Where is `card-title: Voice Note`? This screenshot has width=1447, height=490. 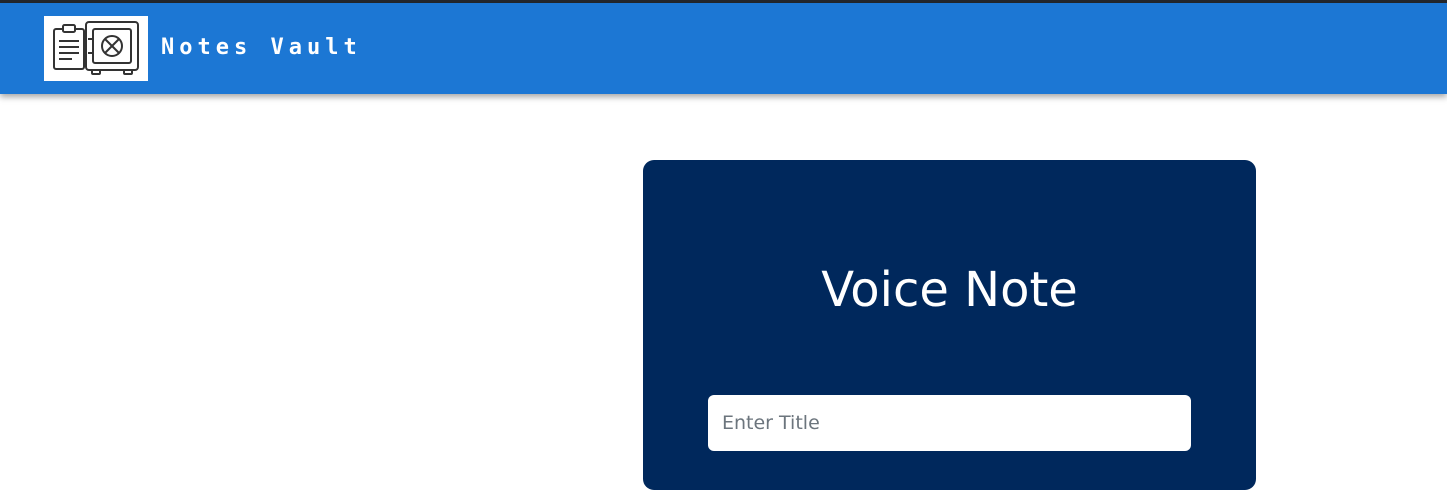
card-title: Voice Note is located at coordinates (949, 290).